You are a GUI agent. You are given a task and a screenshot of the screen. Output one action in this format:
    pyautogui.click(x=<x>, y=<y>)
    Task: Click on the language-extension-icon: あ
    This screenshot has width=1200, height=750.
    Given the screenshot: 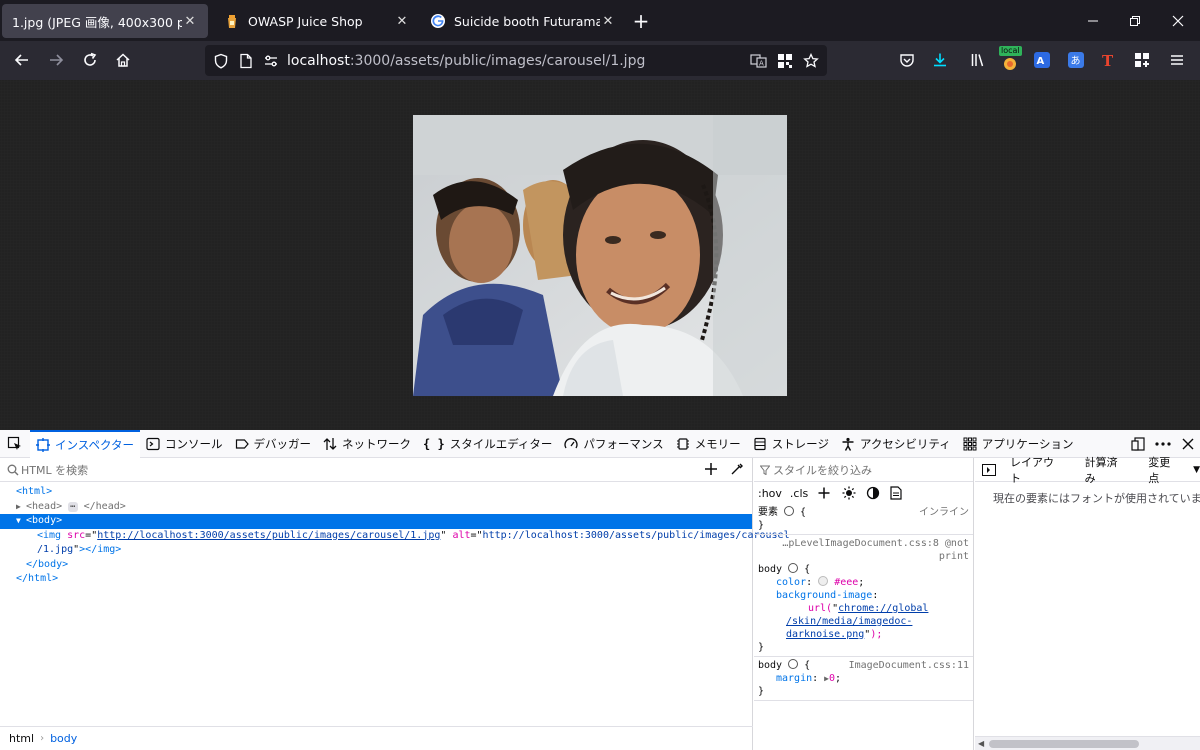 What is the action you would take?
    pyautogui.click(x=1076, y=60)
    